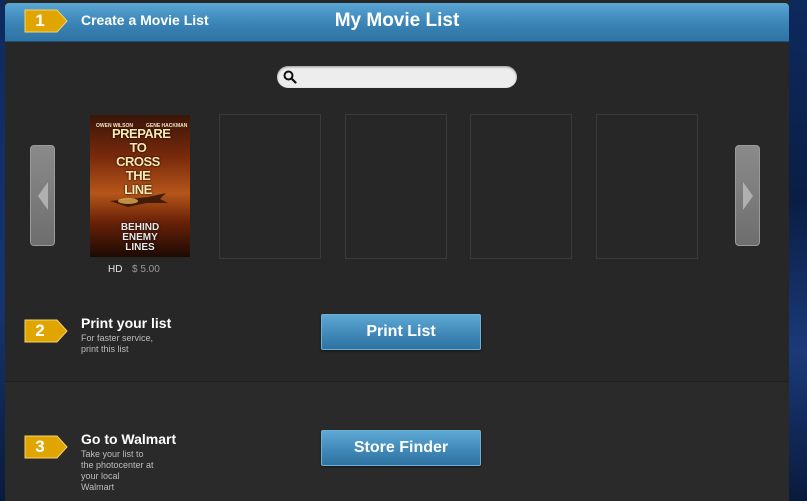  I want to click on step3-badge: 3, so click(46, 447).